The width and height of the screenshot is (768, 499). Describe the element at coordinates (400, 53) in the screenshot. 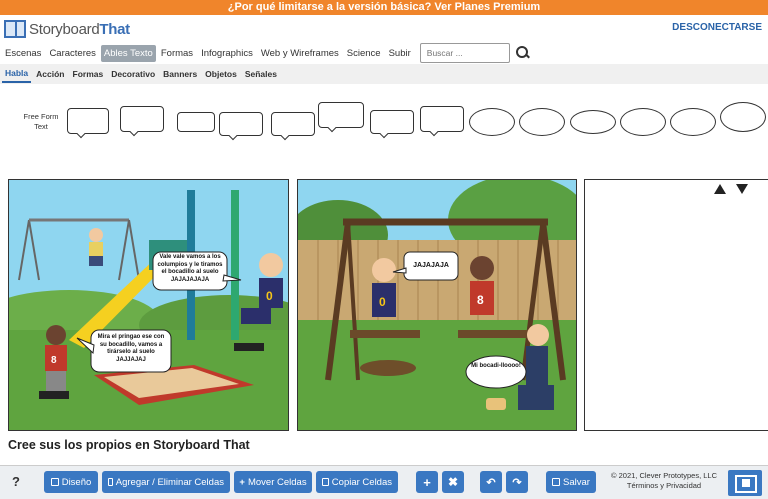

I see `tab-subir: Subir` at that location.